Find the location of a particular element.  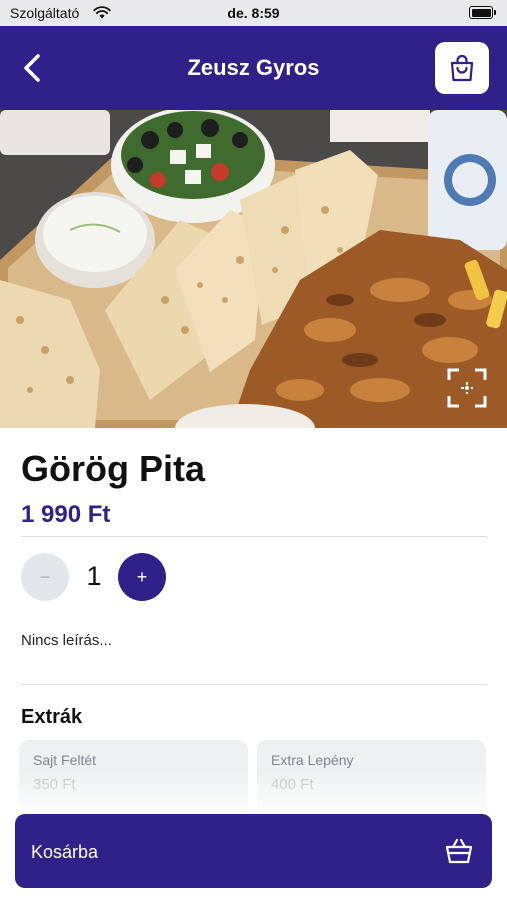

battery-icon is located at coordinates (482, 12).